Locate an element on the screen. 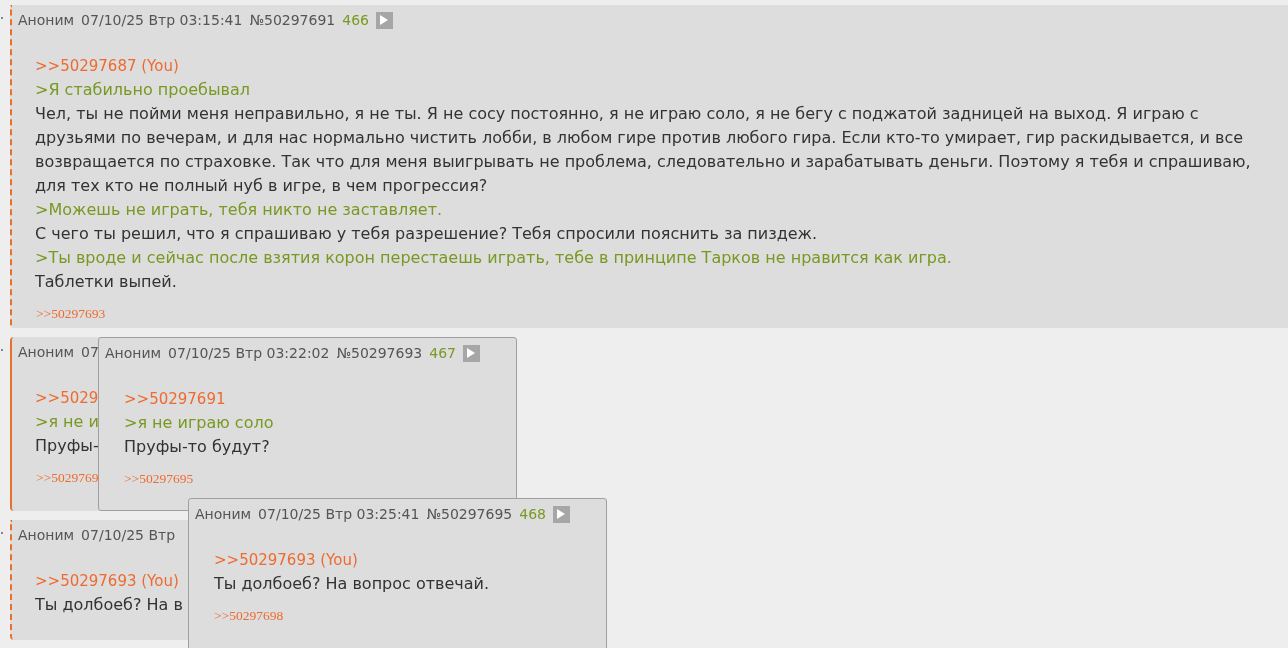 Image resolution: width=1288 pixels, height=648 pixels. post-text: Пруфы-то будут? is located at coordinates (197, 446).